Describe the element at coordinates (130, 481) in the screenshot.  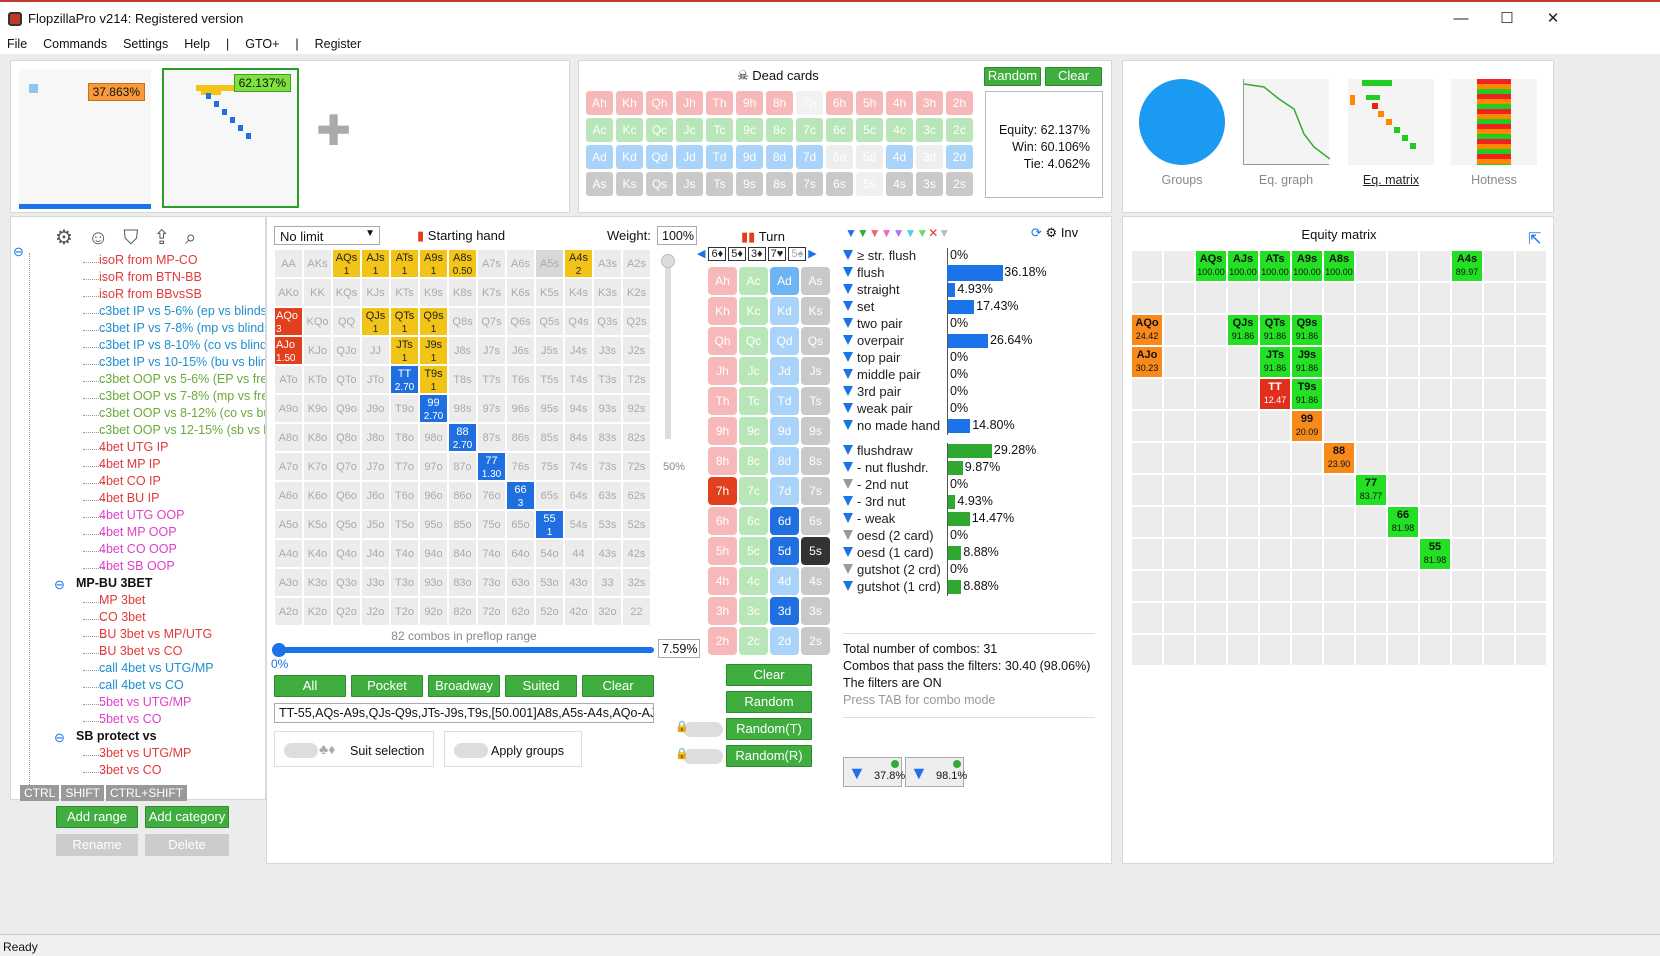
I see `tree-item: 4bet CO IP` at that location.